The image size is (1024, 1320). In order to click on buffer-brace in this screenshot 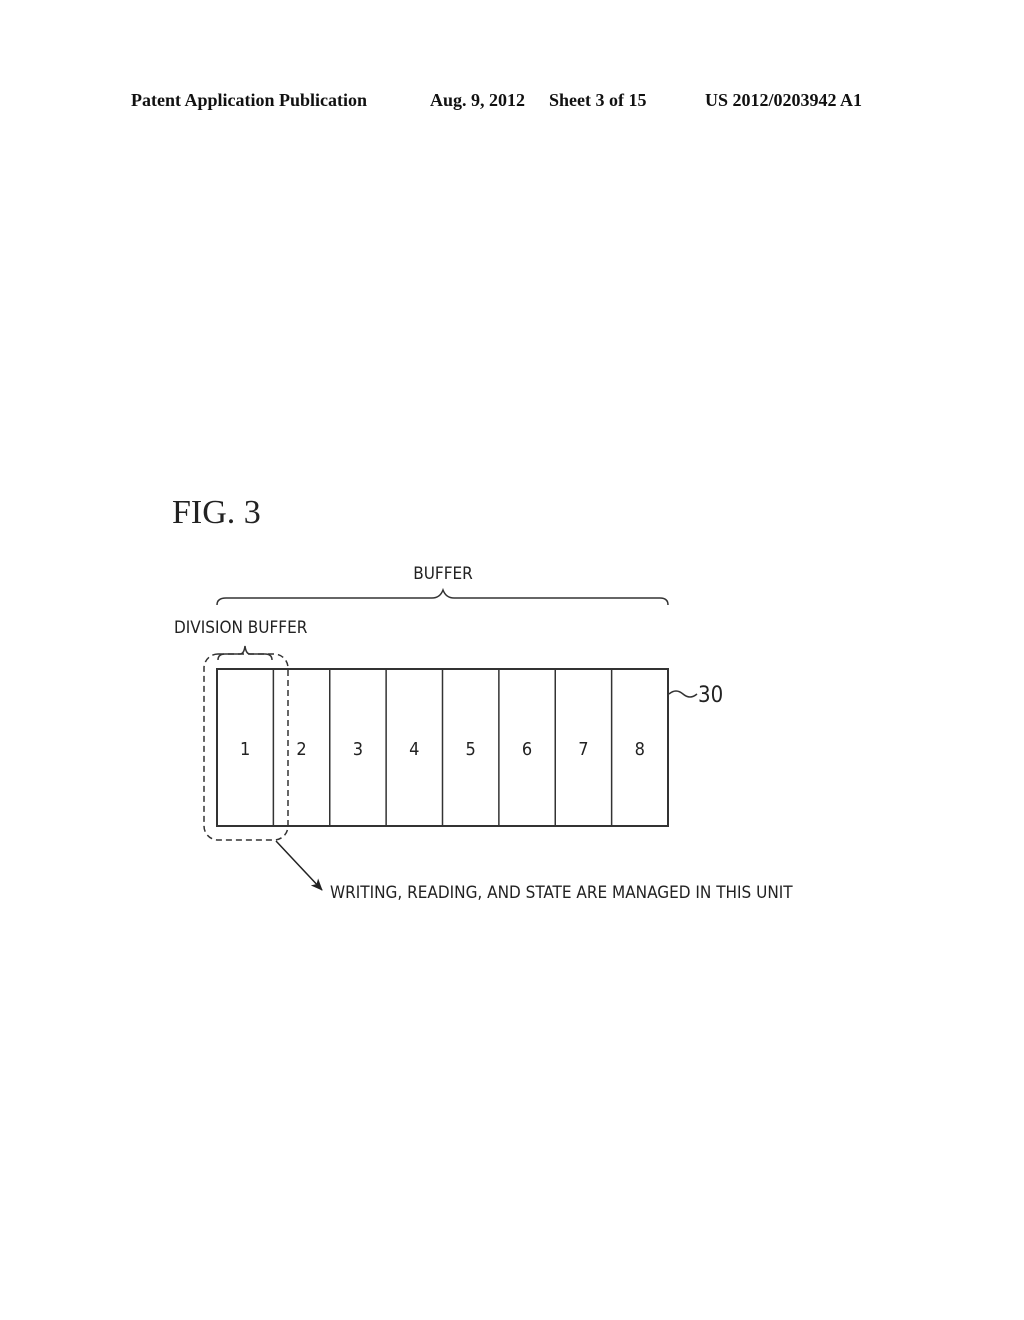, I will do `click(442, 596)`.